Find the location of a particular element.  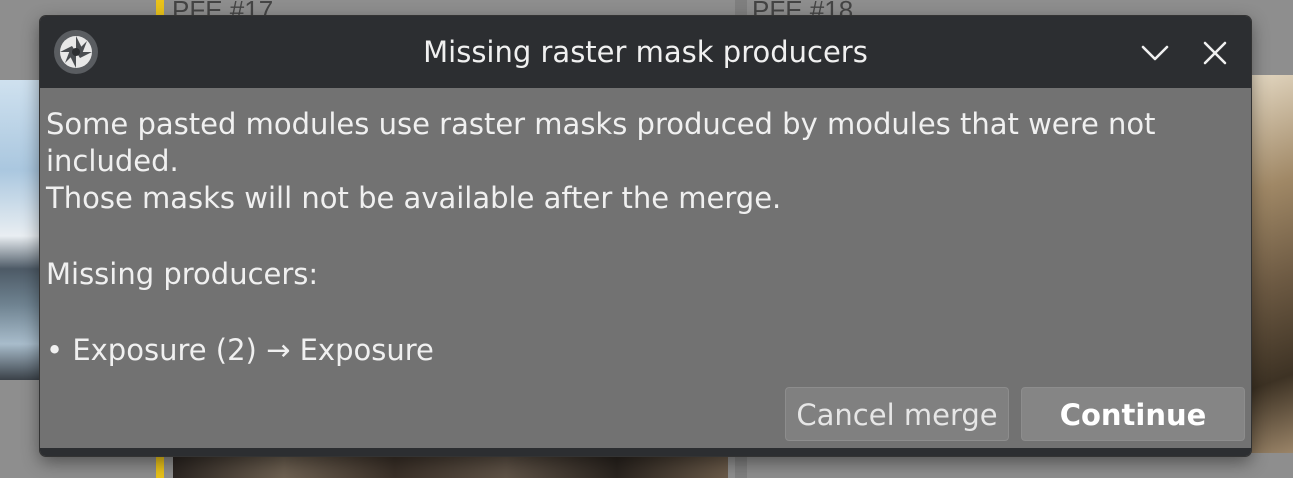

thumbnail-image-bottom is located at coordinates (450, 466).